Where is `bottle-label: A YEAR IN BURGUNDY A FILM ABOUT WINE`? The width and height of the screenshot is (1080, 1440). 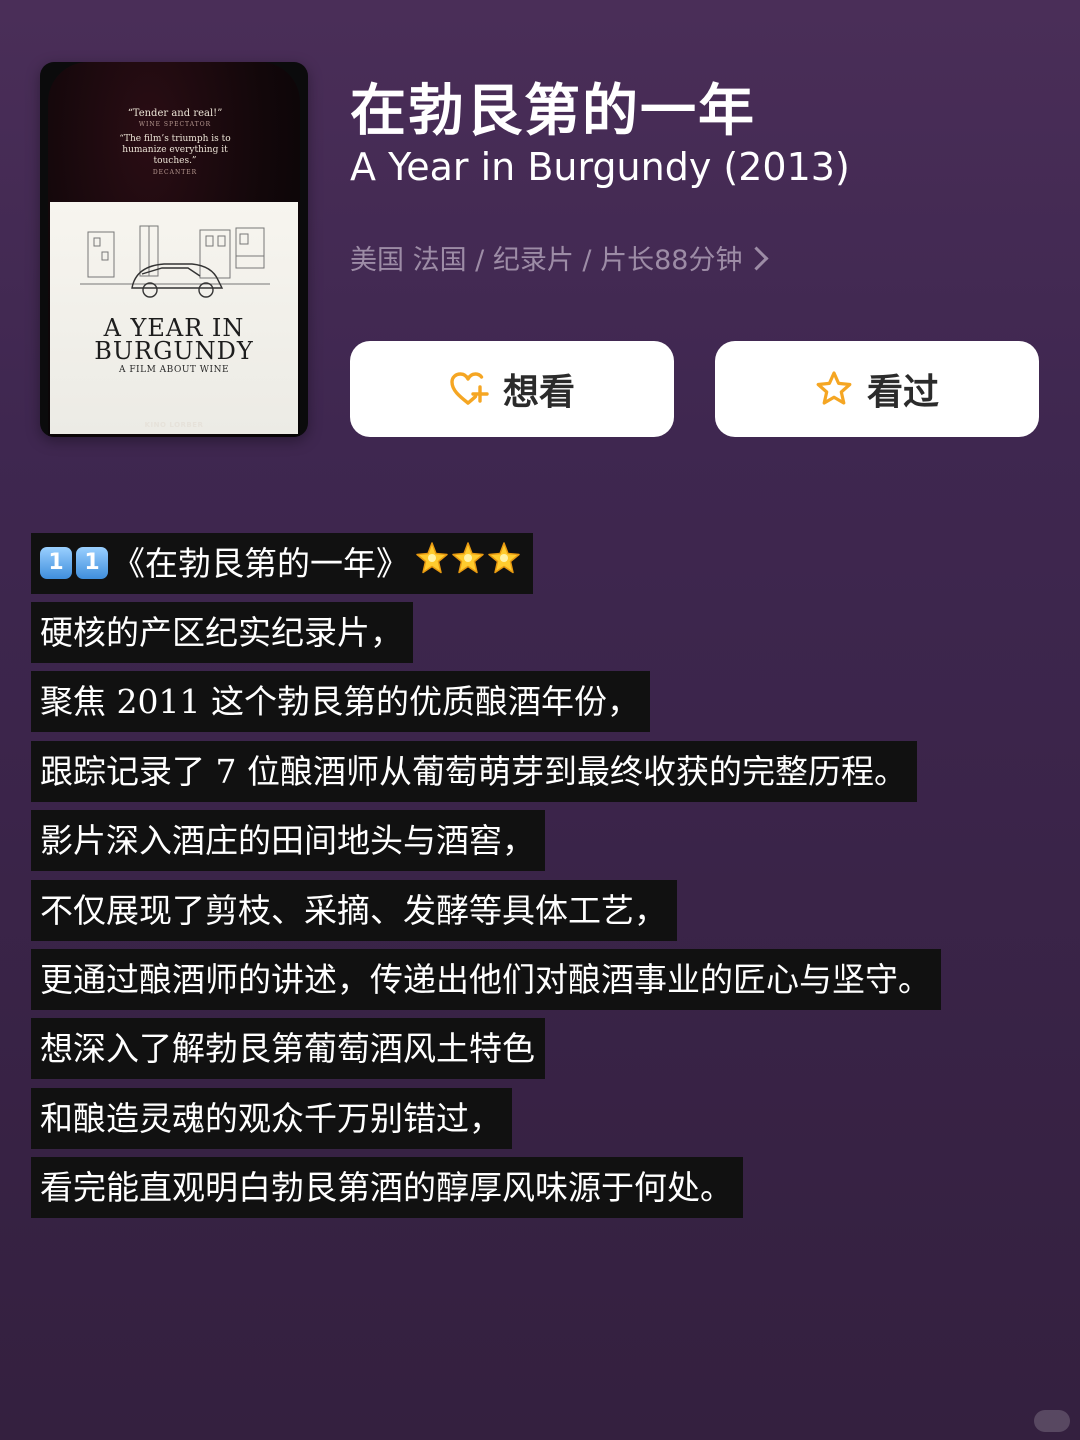 bottle-label: A YEAR IN BURGUNDY A FILM ABOUT WINE is located at coordinates (174, 318).